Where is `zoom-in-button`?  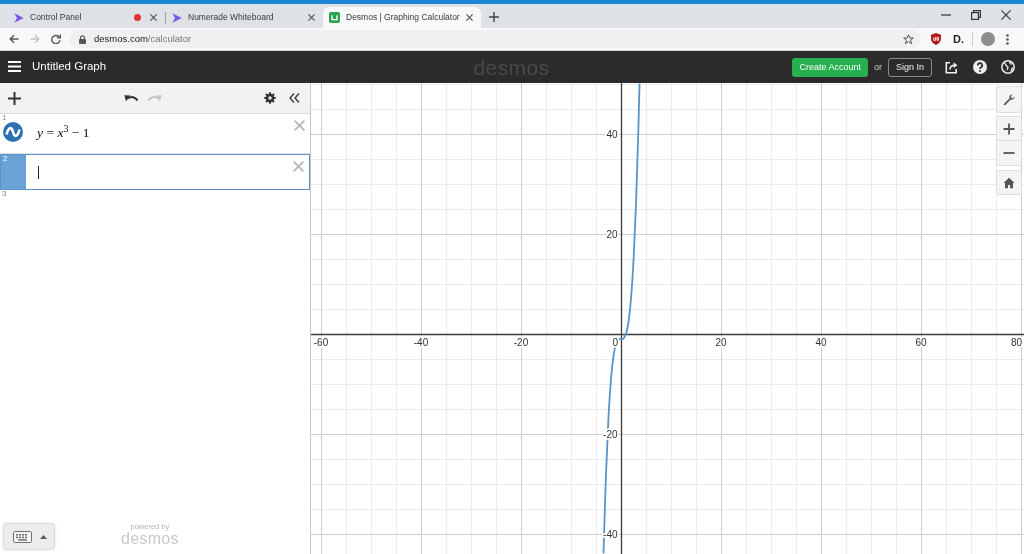
zoom-in-button is located at coordinates (1009, 128).